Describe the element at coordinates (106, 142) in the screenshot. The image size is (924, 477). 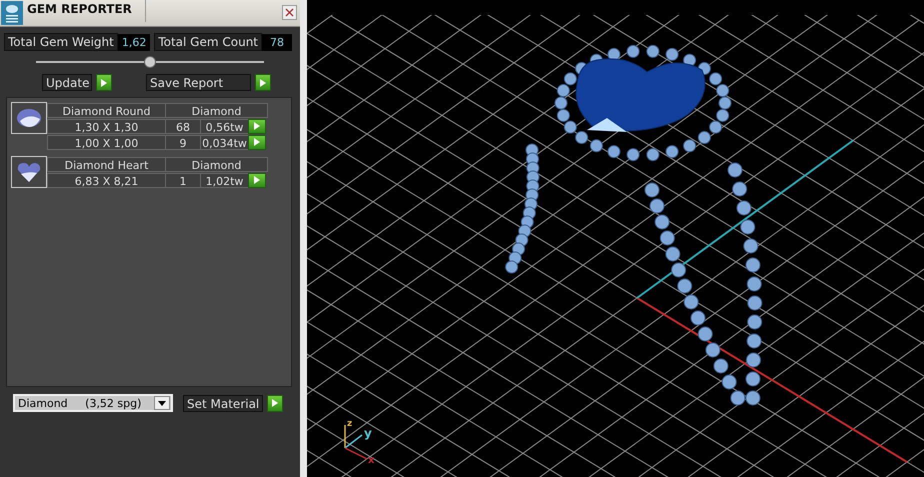
I see `size-cell: 1,00 X 1,00` at that location.